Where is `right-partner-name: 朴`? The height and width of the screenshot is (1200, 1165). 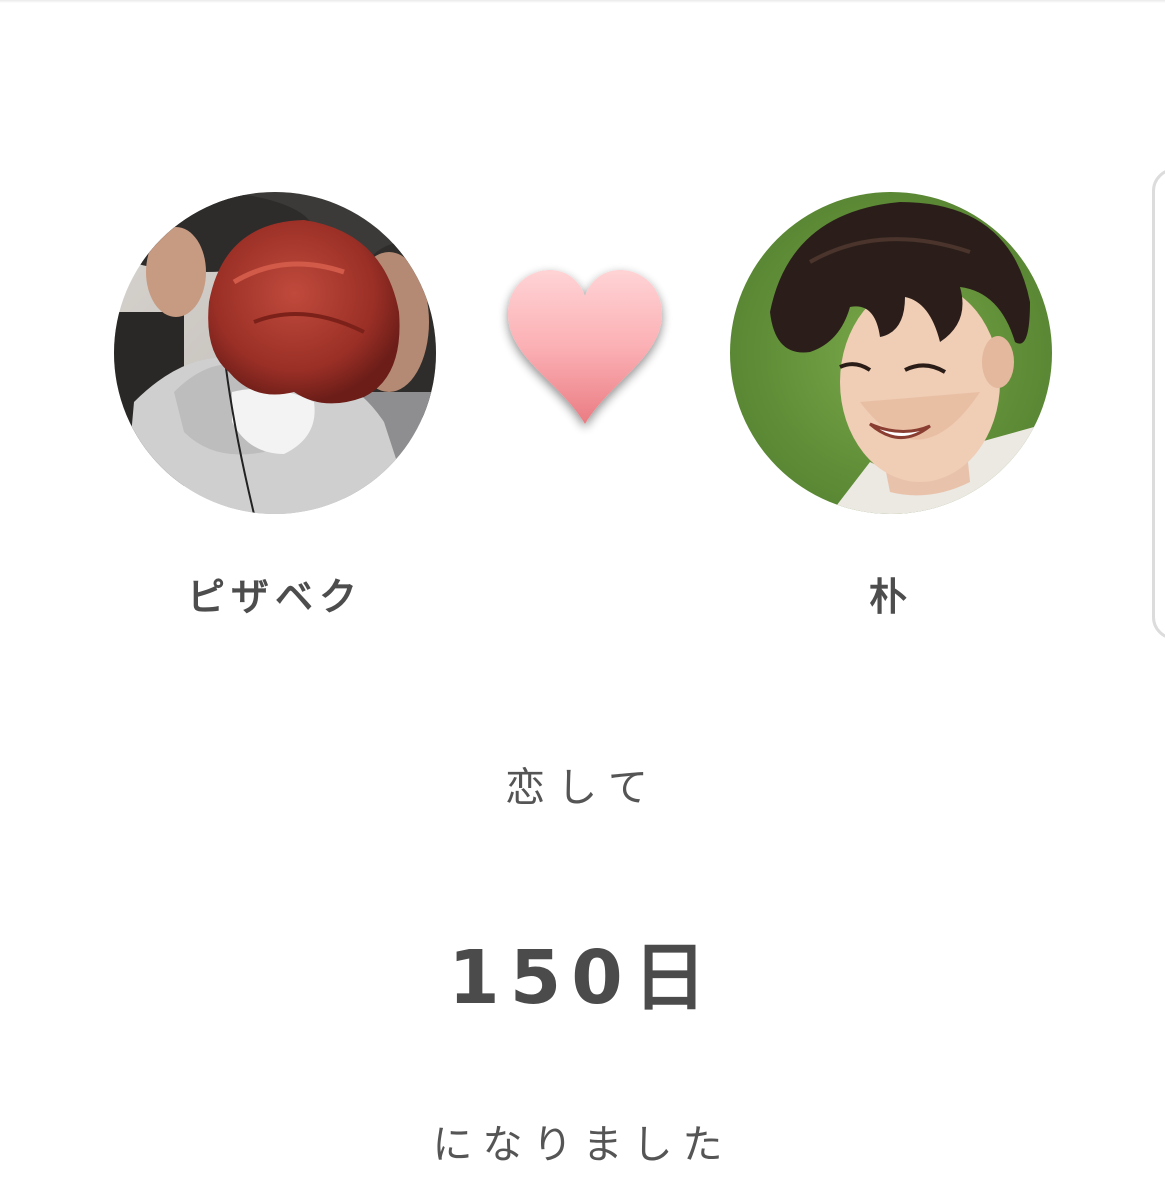
right-partner-name: 朴 is located at coordinates (890, 597).